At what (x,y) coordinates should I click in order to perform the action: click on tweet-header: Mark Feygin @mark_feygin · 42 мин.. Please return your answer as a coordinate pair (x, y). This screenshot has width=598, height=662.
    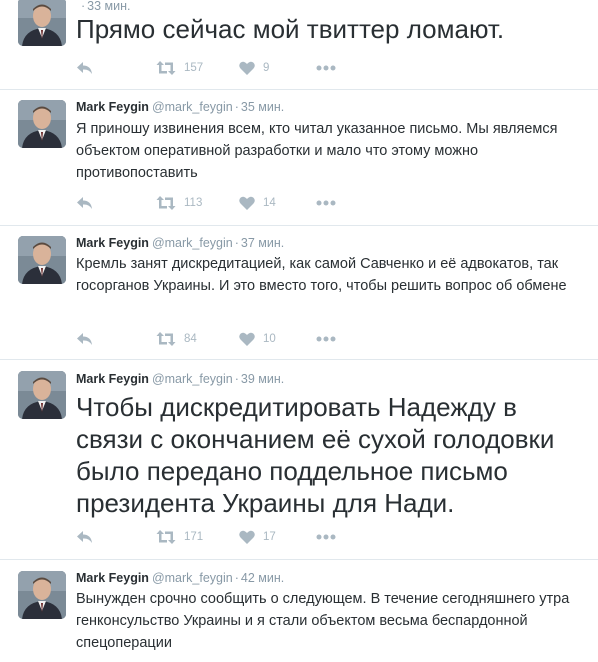
    Looking at the image, I should click on (180, 578).